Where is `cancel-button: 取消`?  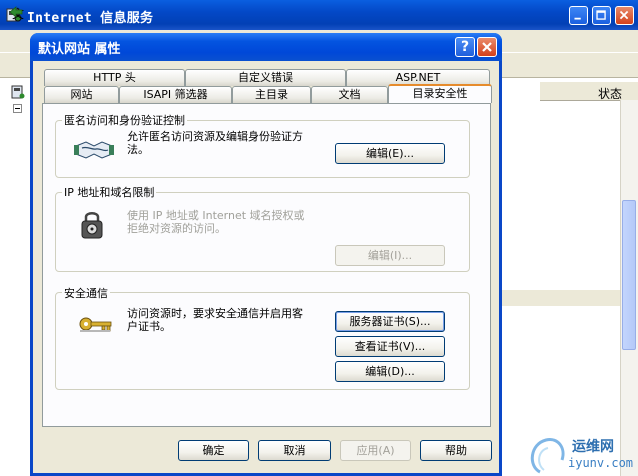 cancel-button: 取消 is located at coordinates (294, 450).